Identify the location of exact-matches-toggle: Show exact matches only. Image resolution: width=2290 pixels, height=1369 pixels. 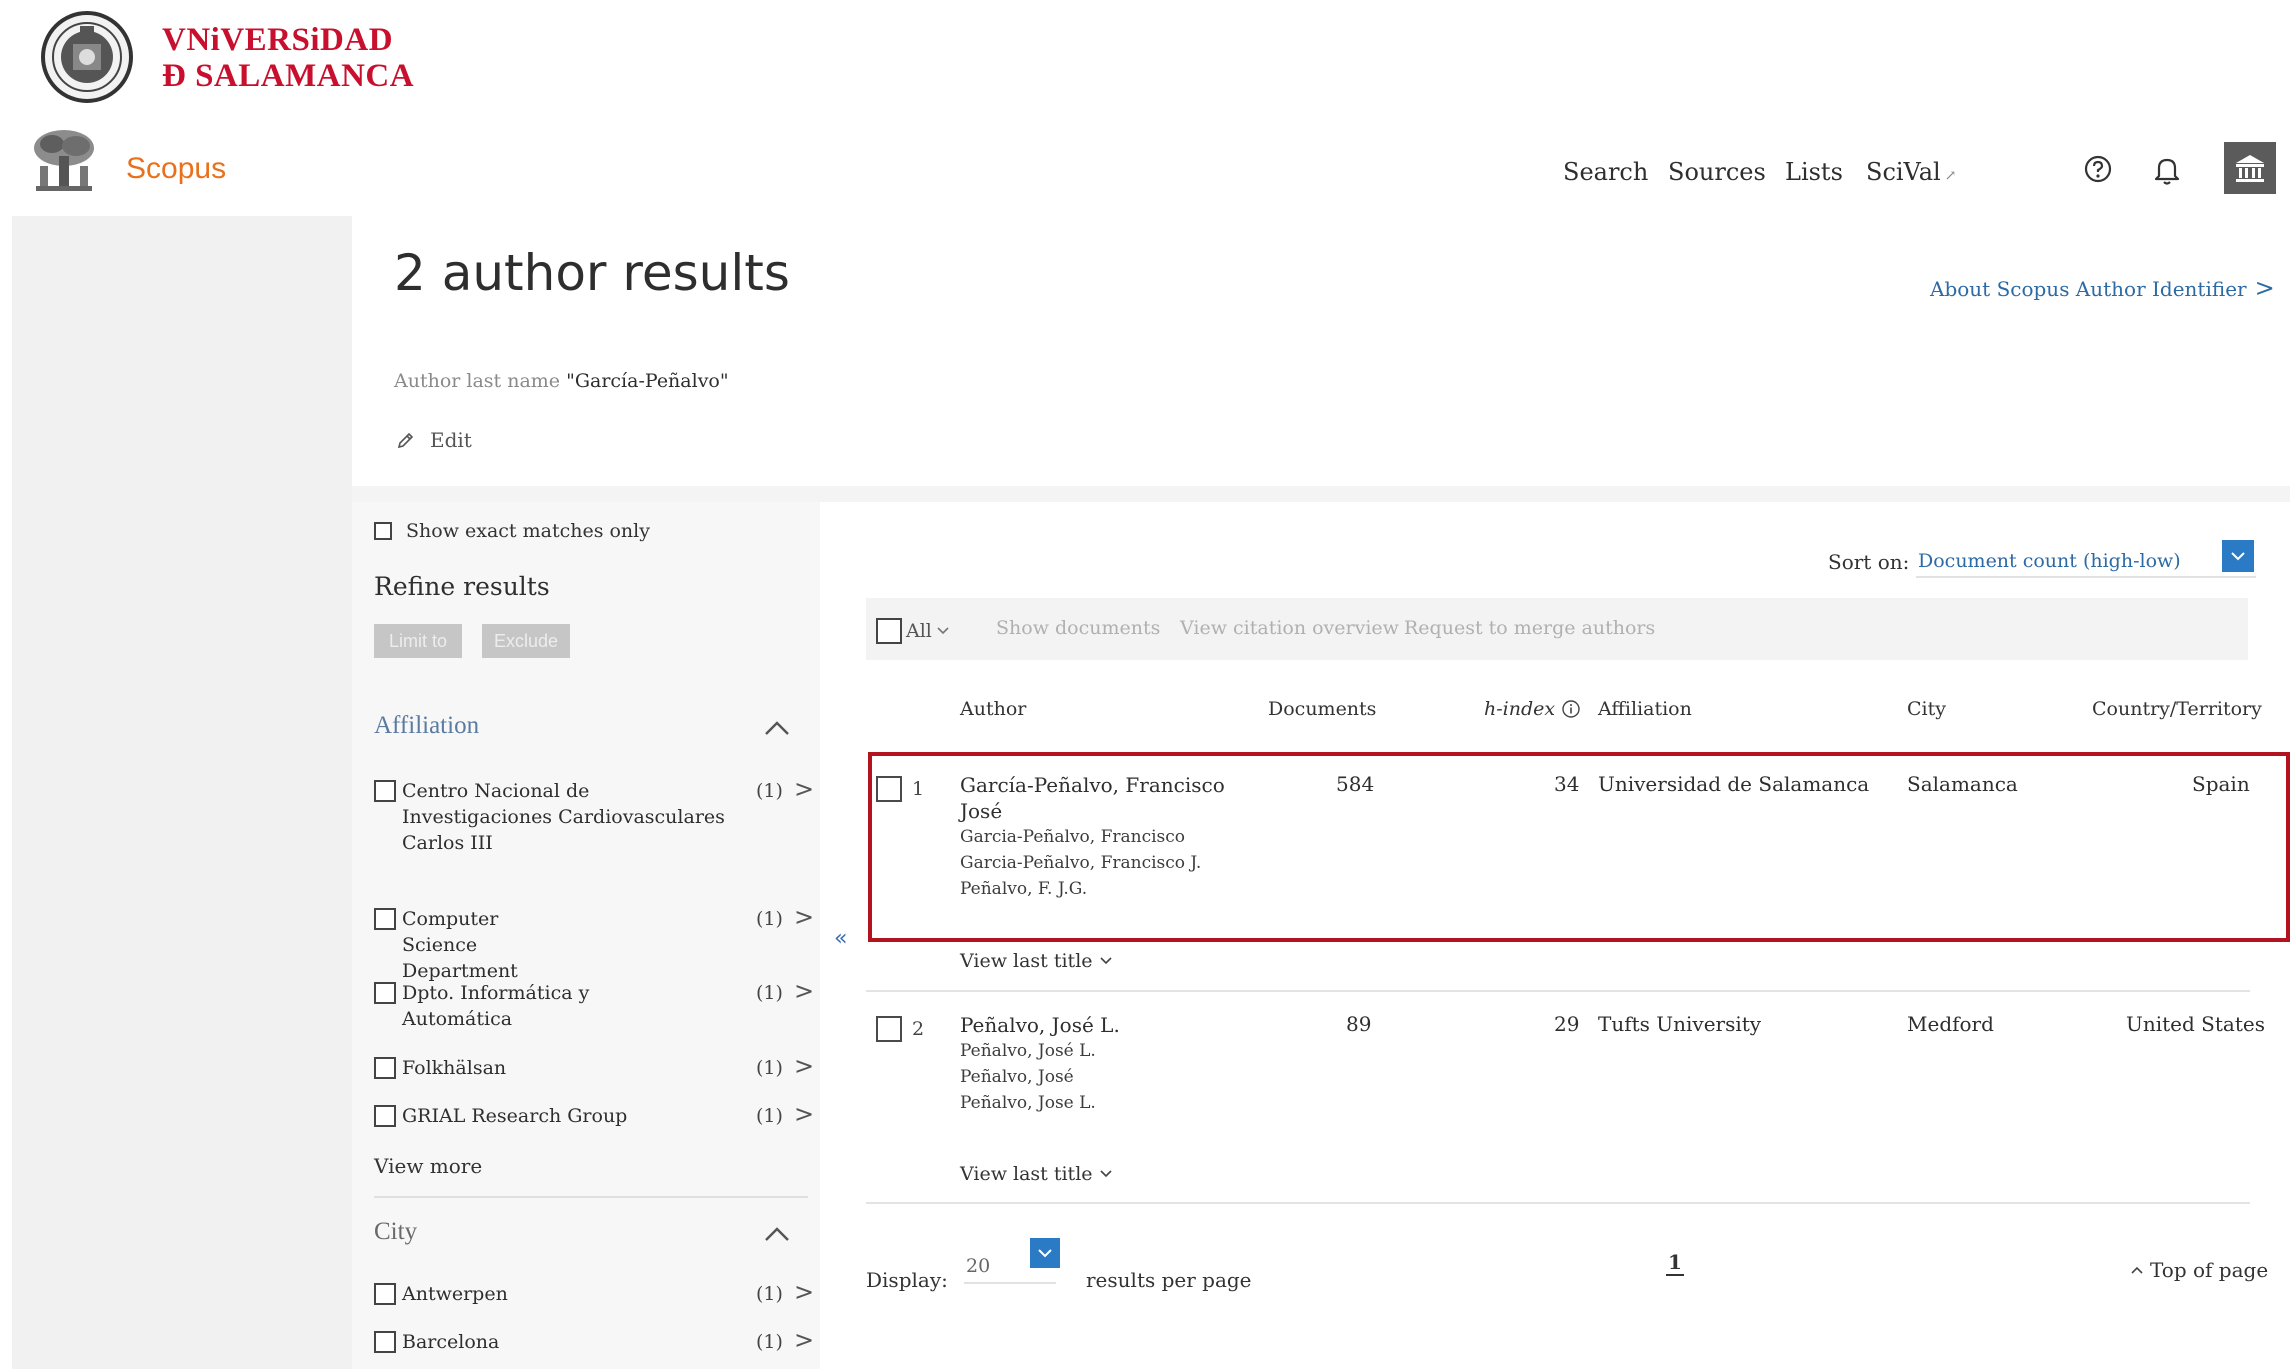
(512, 531).